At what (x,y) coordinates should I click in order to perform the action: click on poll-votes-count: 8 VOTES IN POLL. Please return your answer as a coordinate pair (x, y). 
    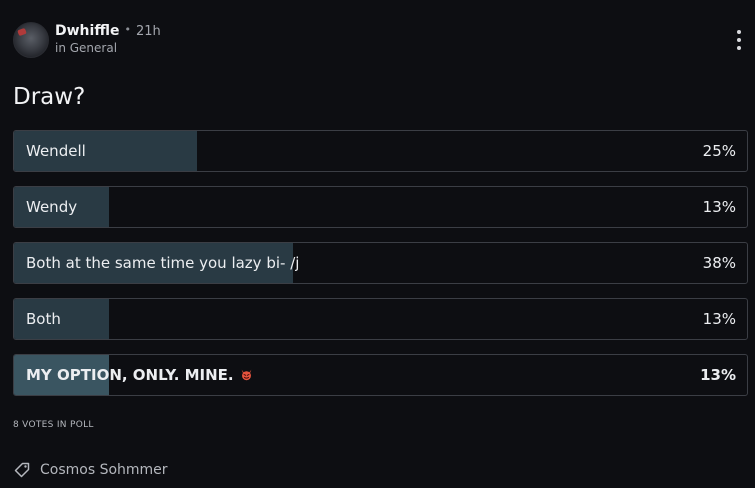
    Looking at the image, I should click on (53, 425).